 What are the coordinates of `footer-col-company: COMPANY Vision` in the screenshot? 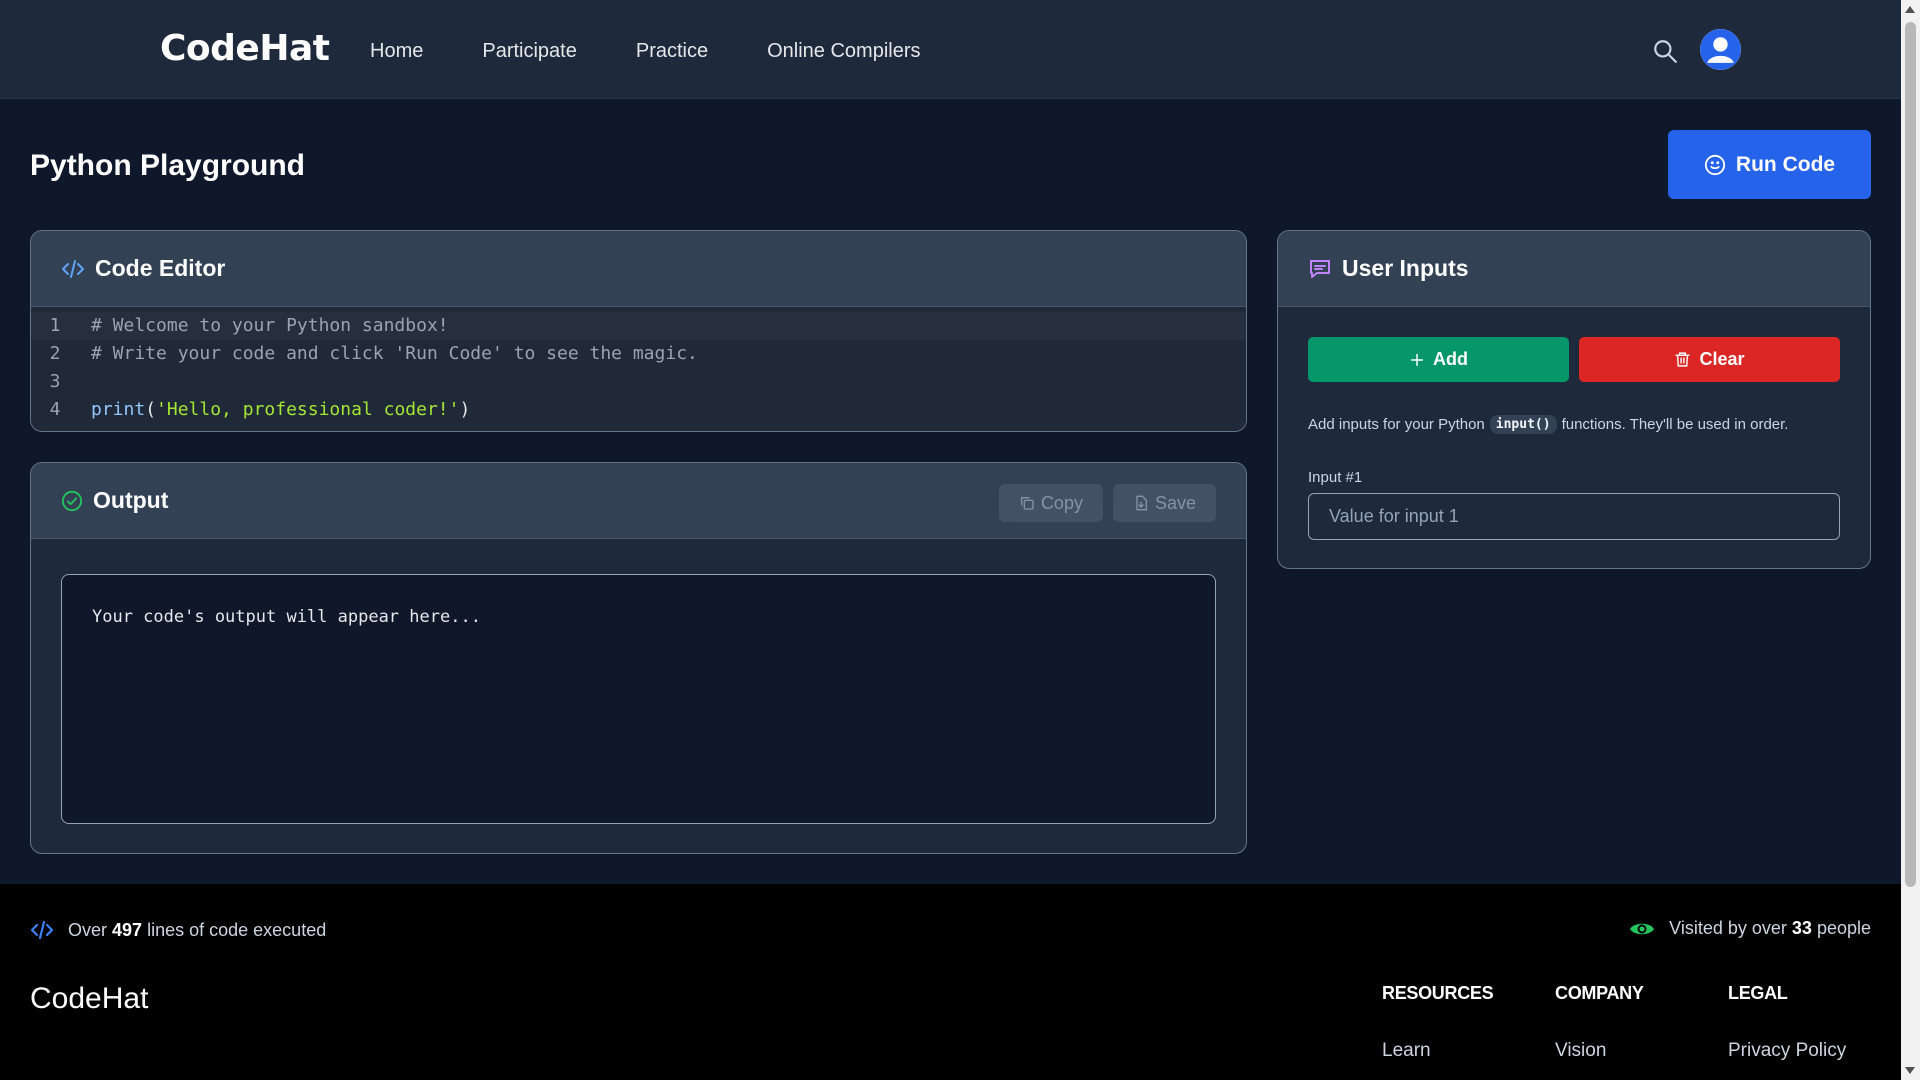 It's located at (1599, 1022).